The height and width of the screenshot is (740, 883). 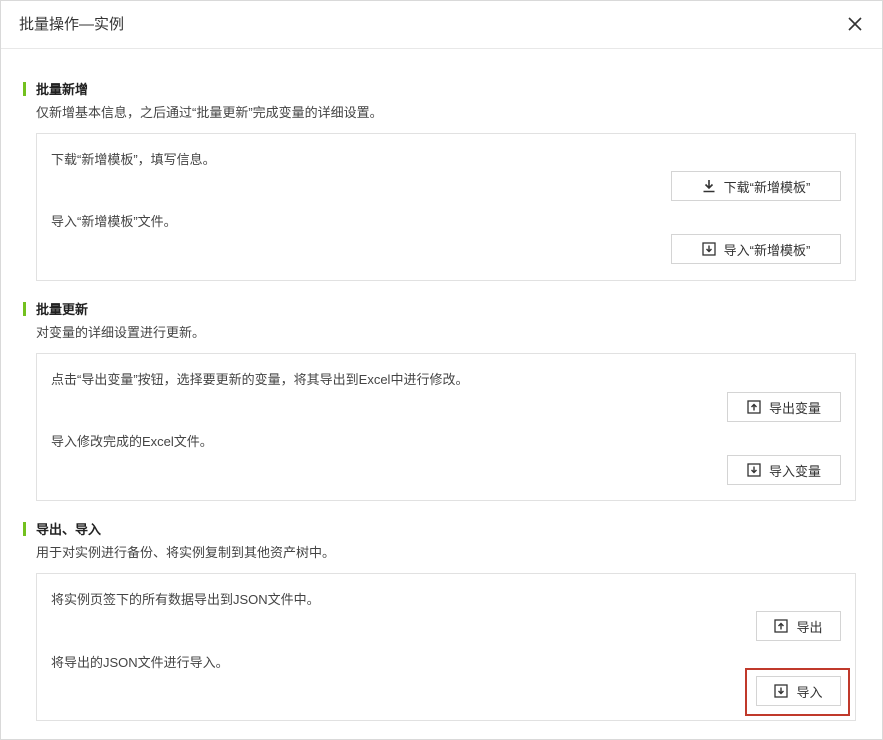 What do you see at coordinates (121, 332) in the screenshot?
I see `section-description: 对变量的详细设置进行更新。` at bounding box center [121, 332].